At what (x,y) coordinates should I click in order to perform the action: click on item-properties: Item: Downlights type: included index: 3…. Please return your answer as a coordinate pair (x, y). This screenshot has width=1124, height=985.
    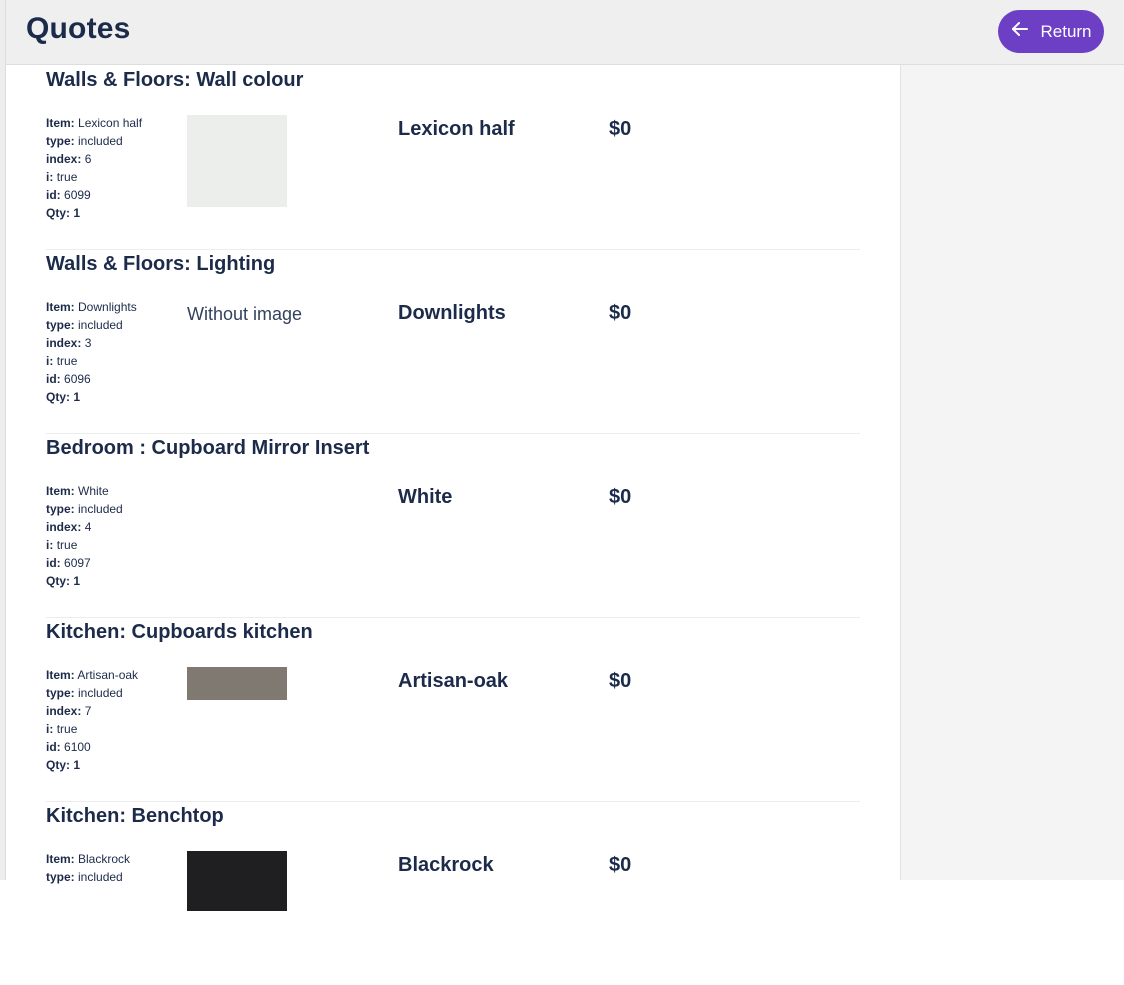
    Looking at the image, I should click on (91, 352).